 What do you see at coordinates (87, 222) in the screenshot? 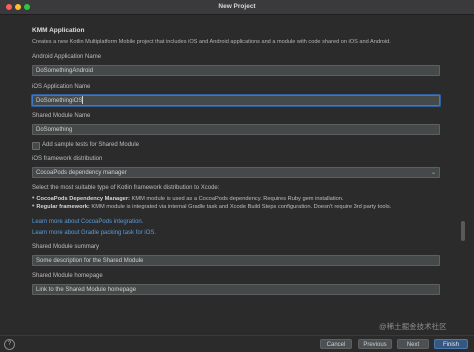
I see `link-cocoapods-integration: Learn more about CocoaPods integration.` at bounding box center [87, 222].